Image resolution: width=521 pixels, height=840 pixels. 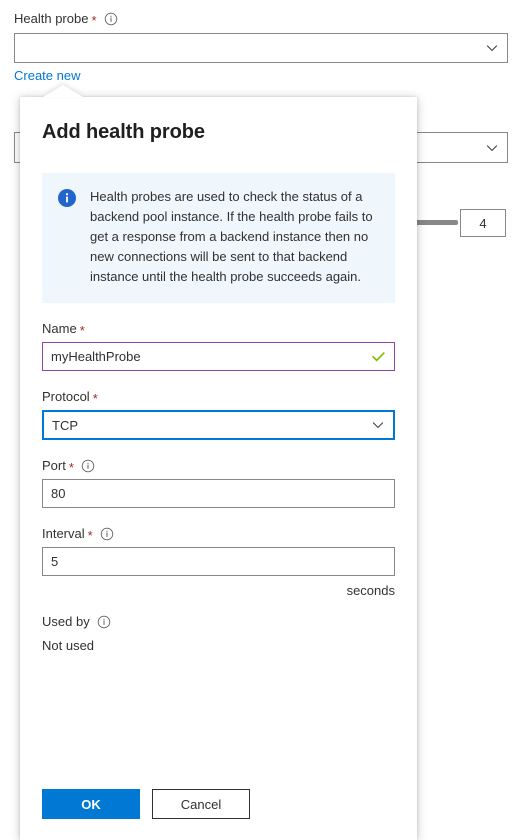 I want to click on interval-input-value: 5, so click(x=55, y=561).